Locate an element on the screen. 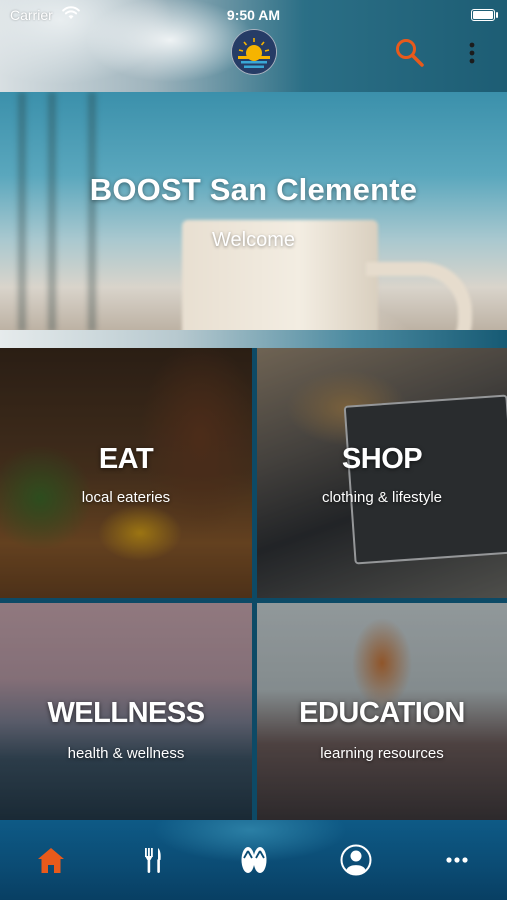  fork-knife-icon is located at coordinates (153, 860).